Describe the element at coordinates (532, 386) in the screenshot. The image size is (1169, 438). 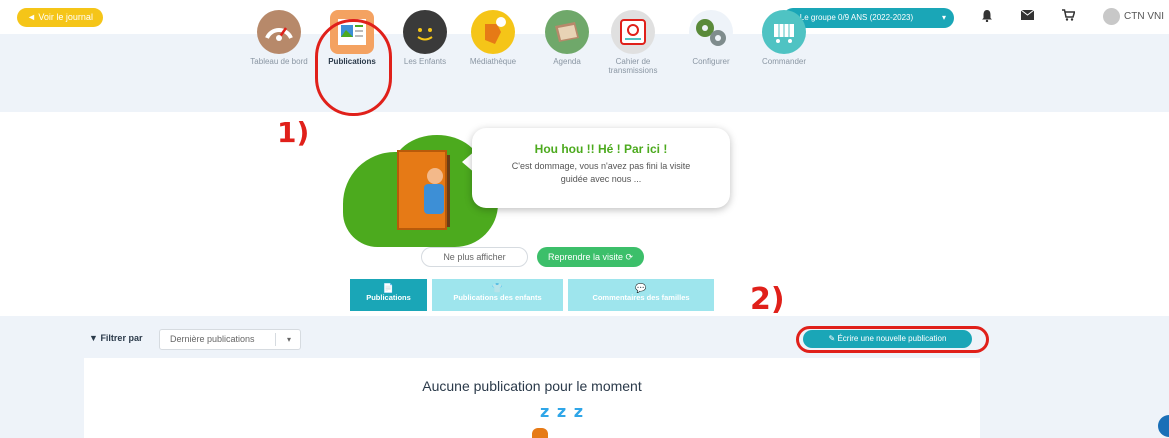
I see `empty-state-message: Aucune publication pour le moment` at that location.